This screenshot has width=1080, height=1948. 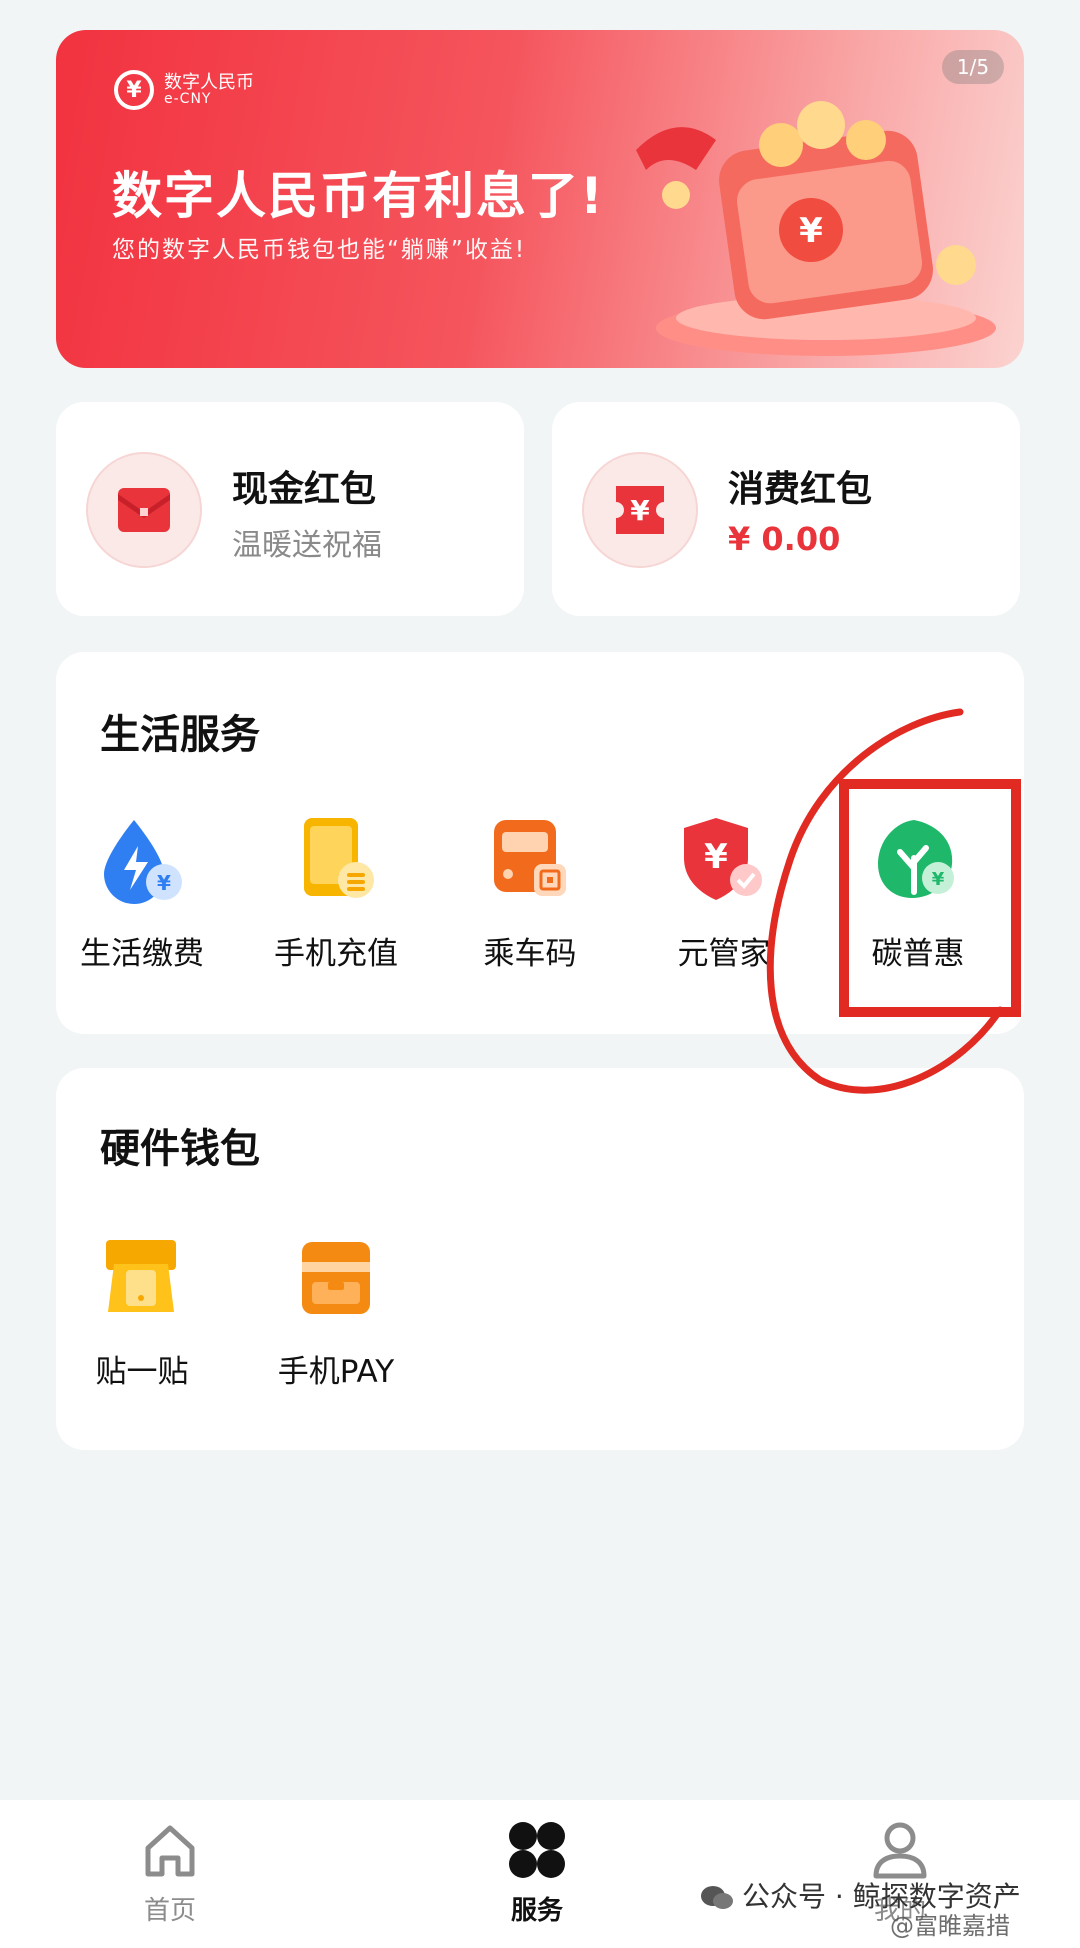 I want to click on service-bus-code: 乘车码, so click(x=530, y=892).